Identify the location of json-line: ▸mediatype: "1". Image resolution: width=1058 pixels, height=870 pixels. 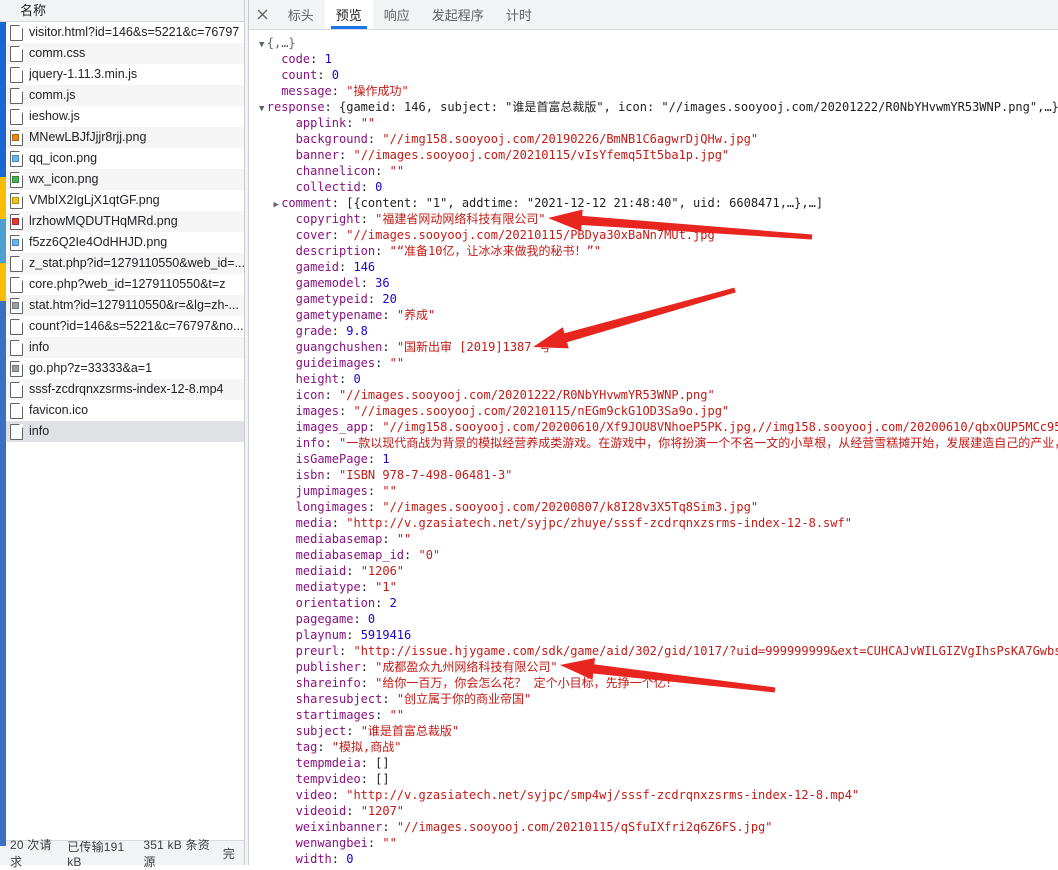
(657, 587).